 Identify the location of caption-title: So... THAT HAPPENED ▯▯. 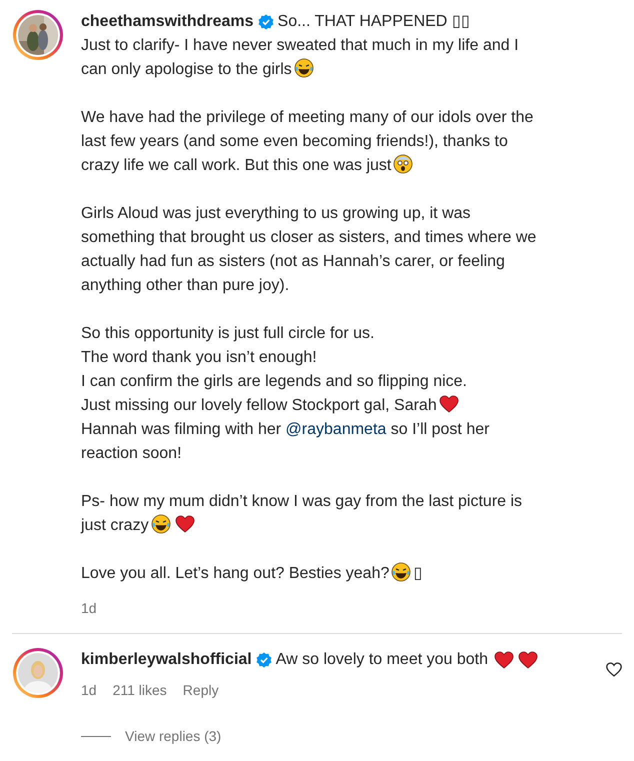
(374, 22).